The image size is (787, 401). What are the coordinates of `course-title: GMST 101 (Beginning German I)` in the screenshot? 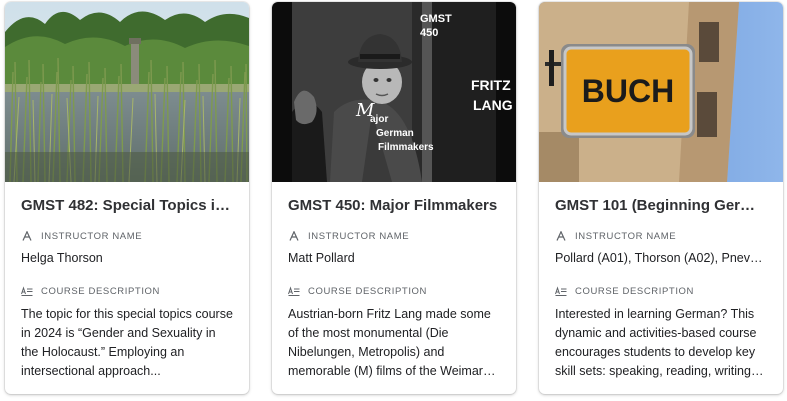 It's located at (661, 206).